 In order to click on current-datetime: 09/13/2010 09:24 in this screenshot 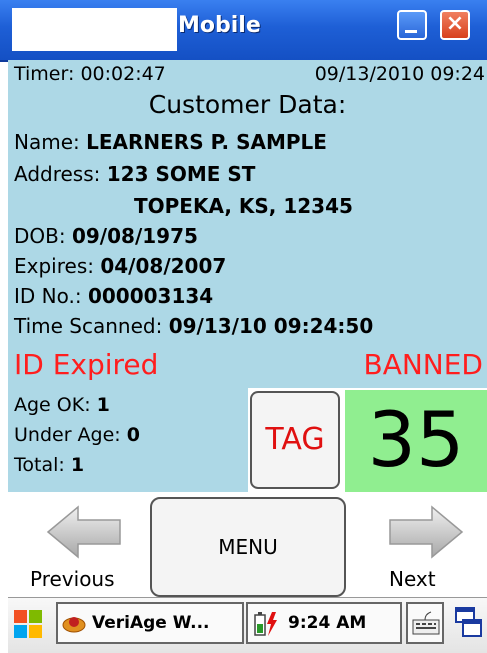, I will do `click(399, 74)`.